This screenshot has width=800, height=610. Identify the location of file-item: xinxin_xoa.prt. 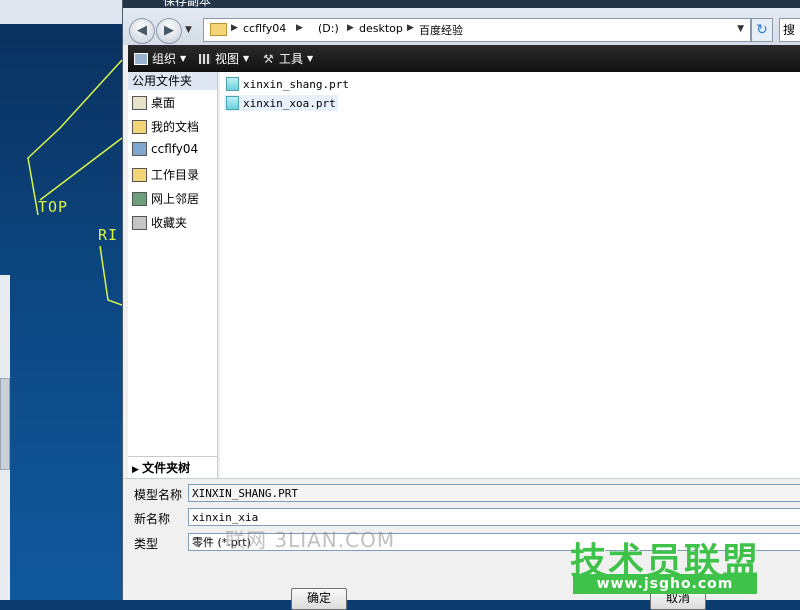
(281, 103).